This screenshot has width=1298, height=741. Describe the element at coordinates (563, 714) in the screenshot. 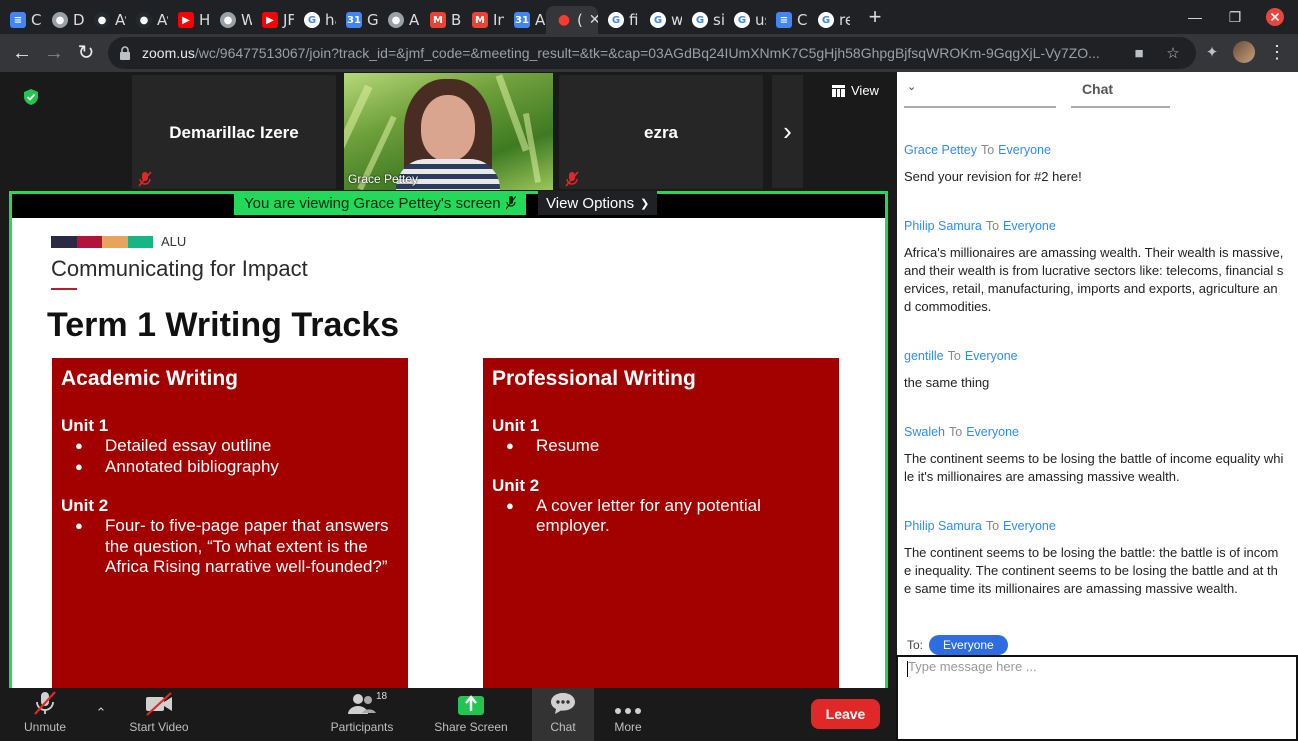

I see `chat-button: Chat` at that location.